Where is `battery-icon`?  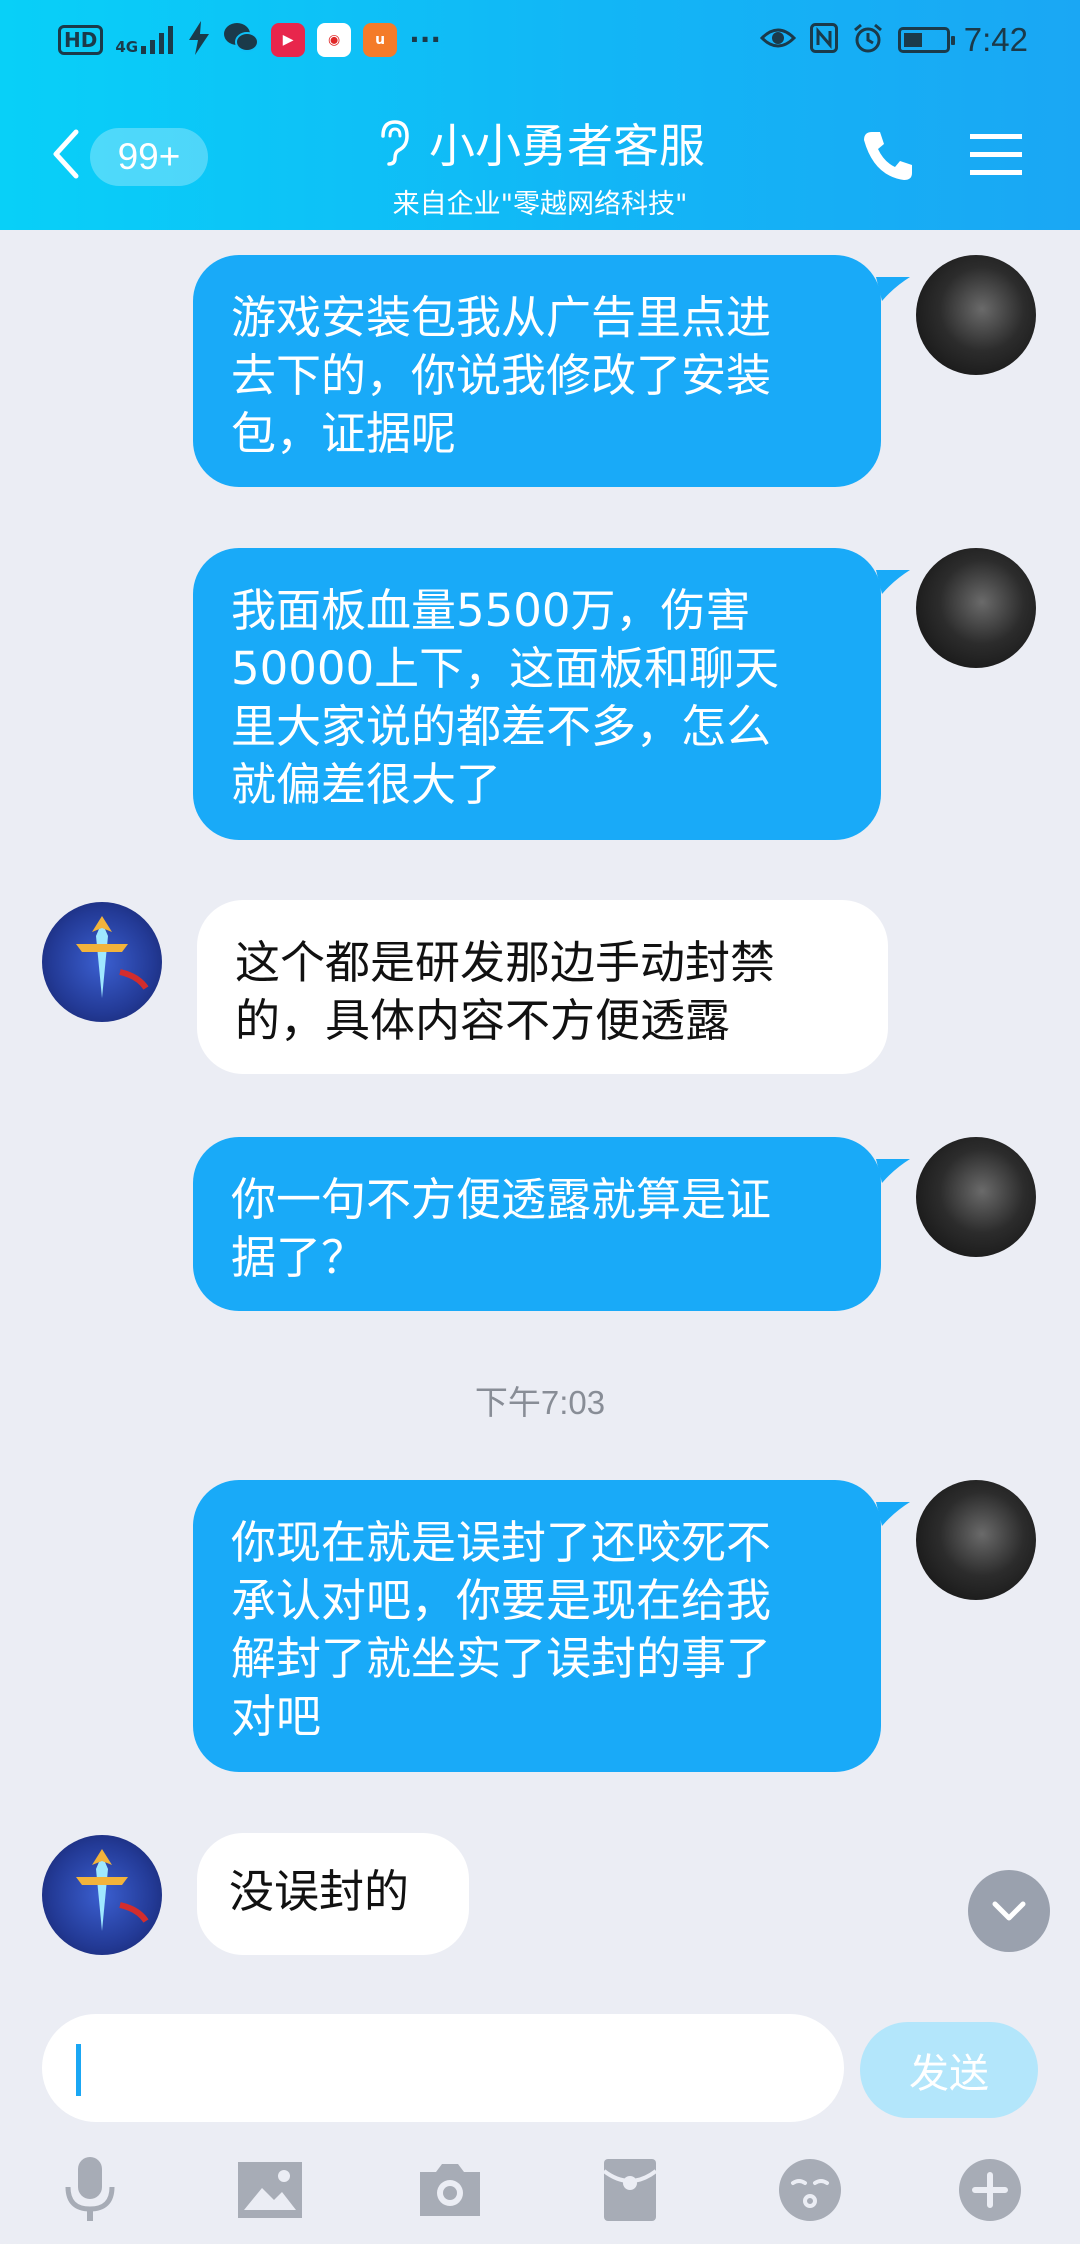 battery-icon is located at coordinates (926, 40).